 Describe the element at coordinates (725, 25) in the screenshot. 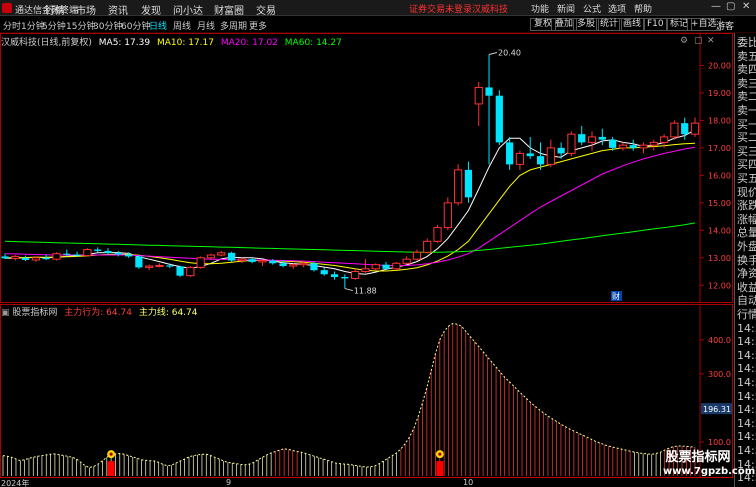

I see `user-button: 游客` at that location.